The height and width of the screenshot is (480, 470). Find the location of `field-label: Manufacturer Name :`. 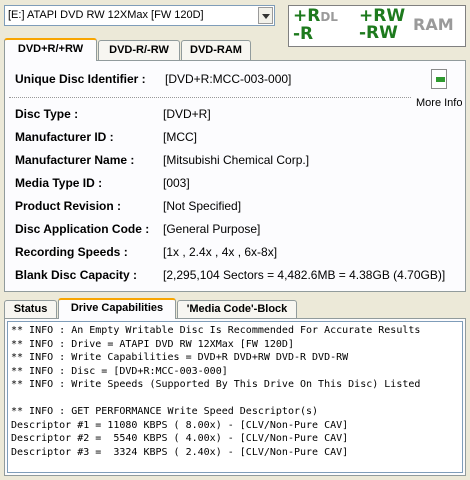

field-label: Manufacturer Name : is located at coordinates (75, 160).